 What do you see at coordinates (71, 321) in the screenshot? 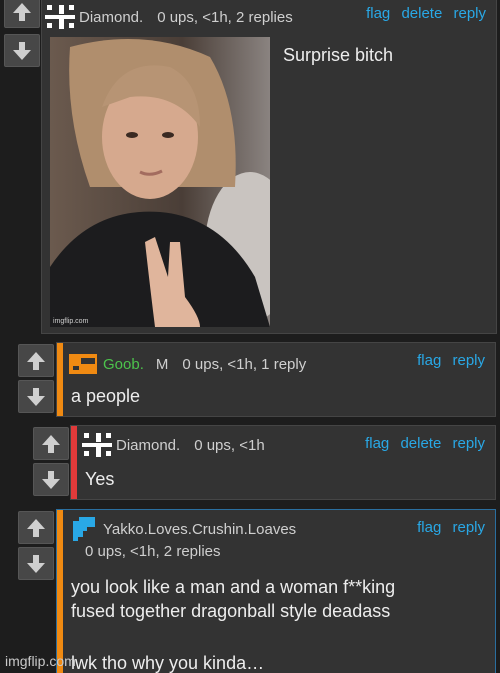
I see `image-watermark: imgflip.com` at bounding box center [71, 321].